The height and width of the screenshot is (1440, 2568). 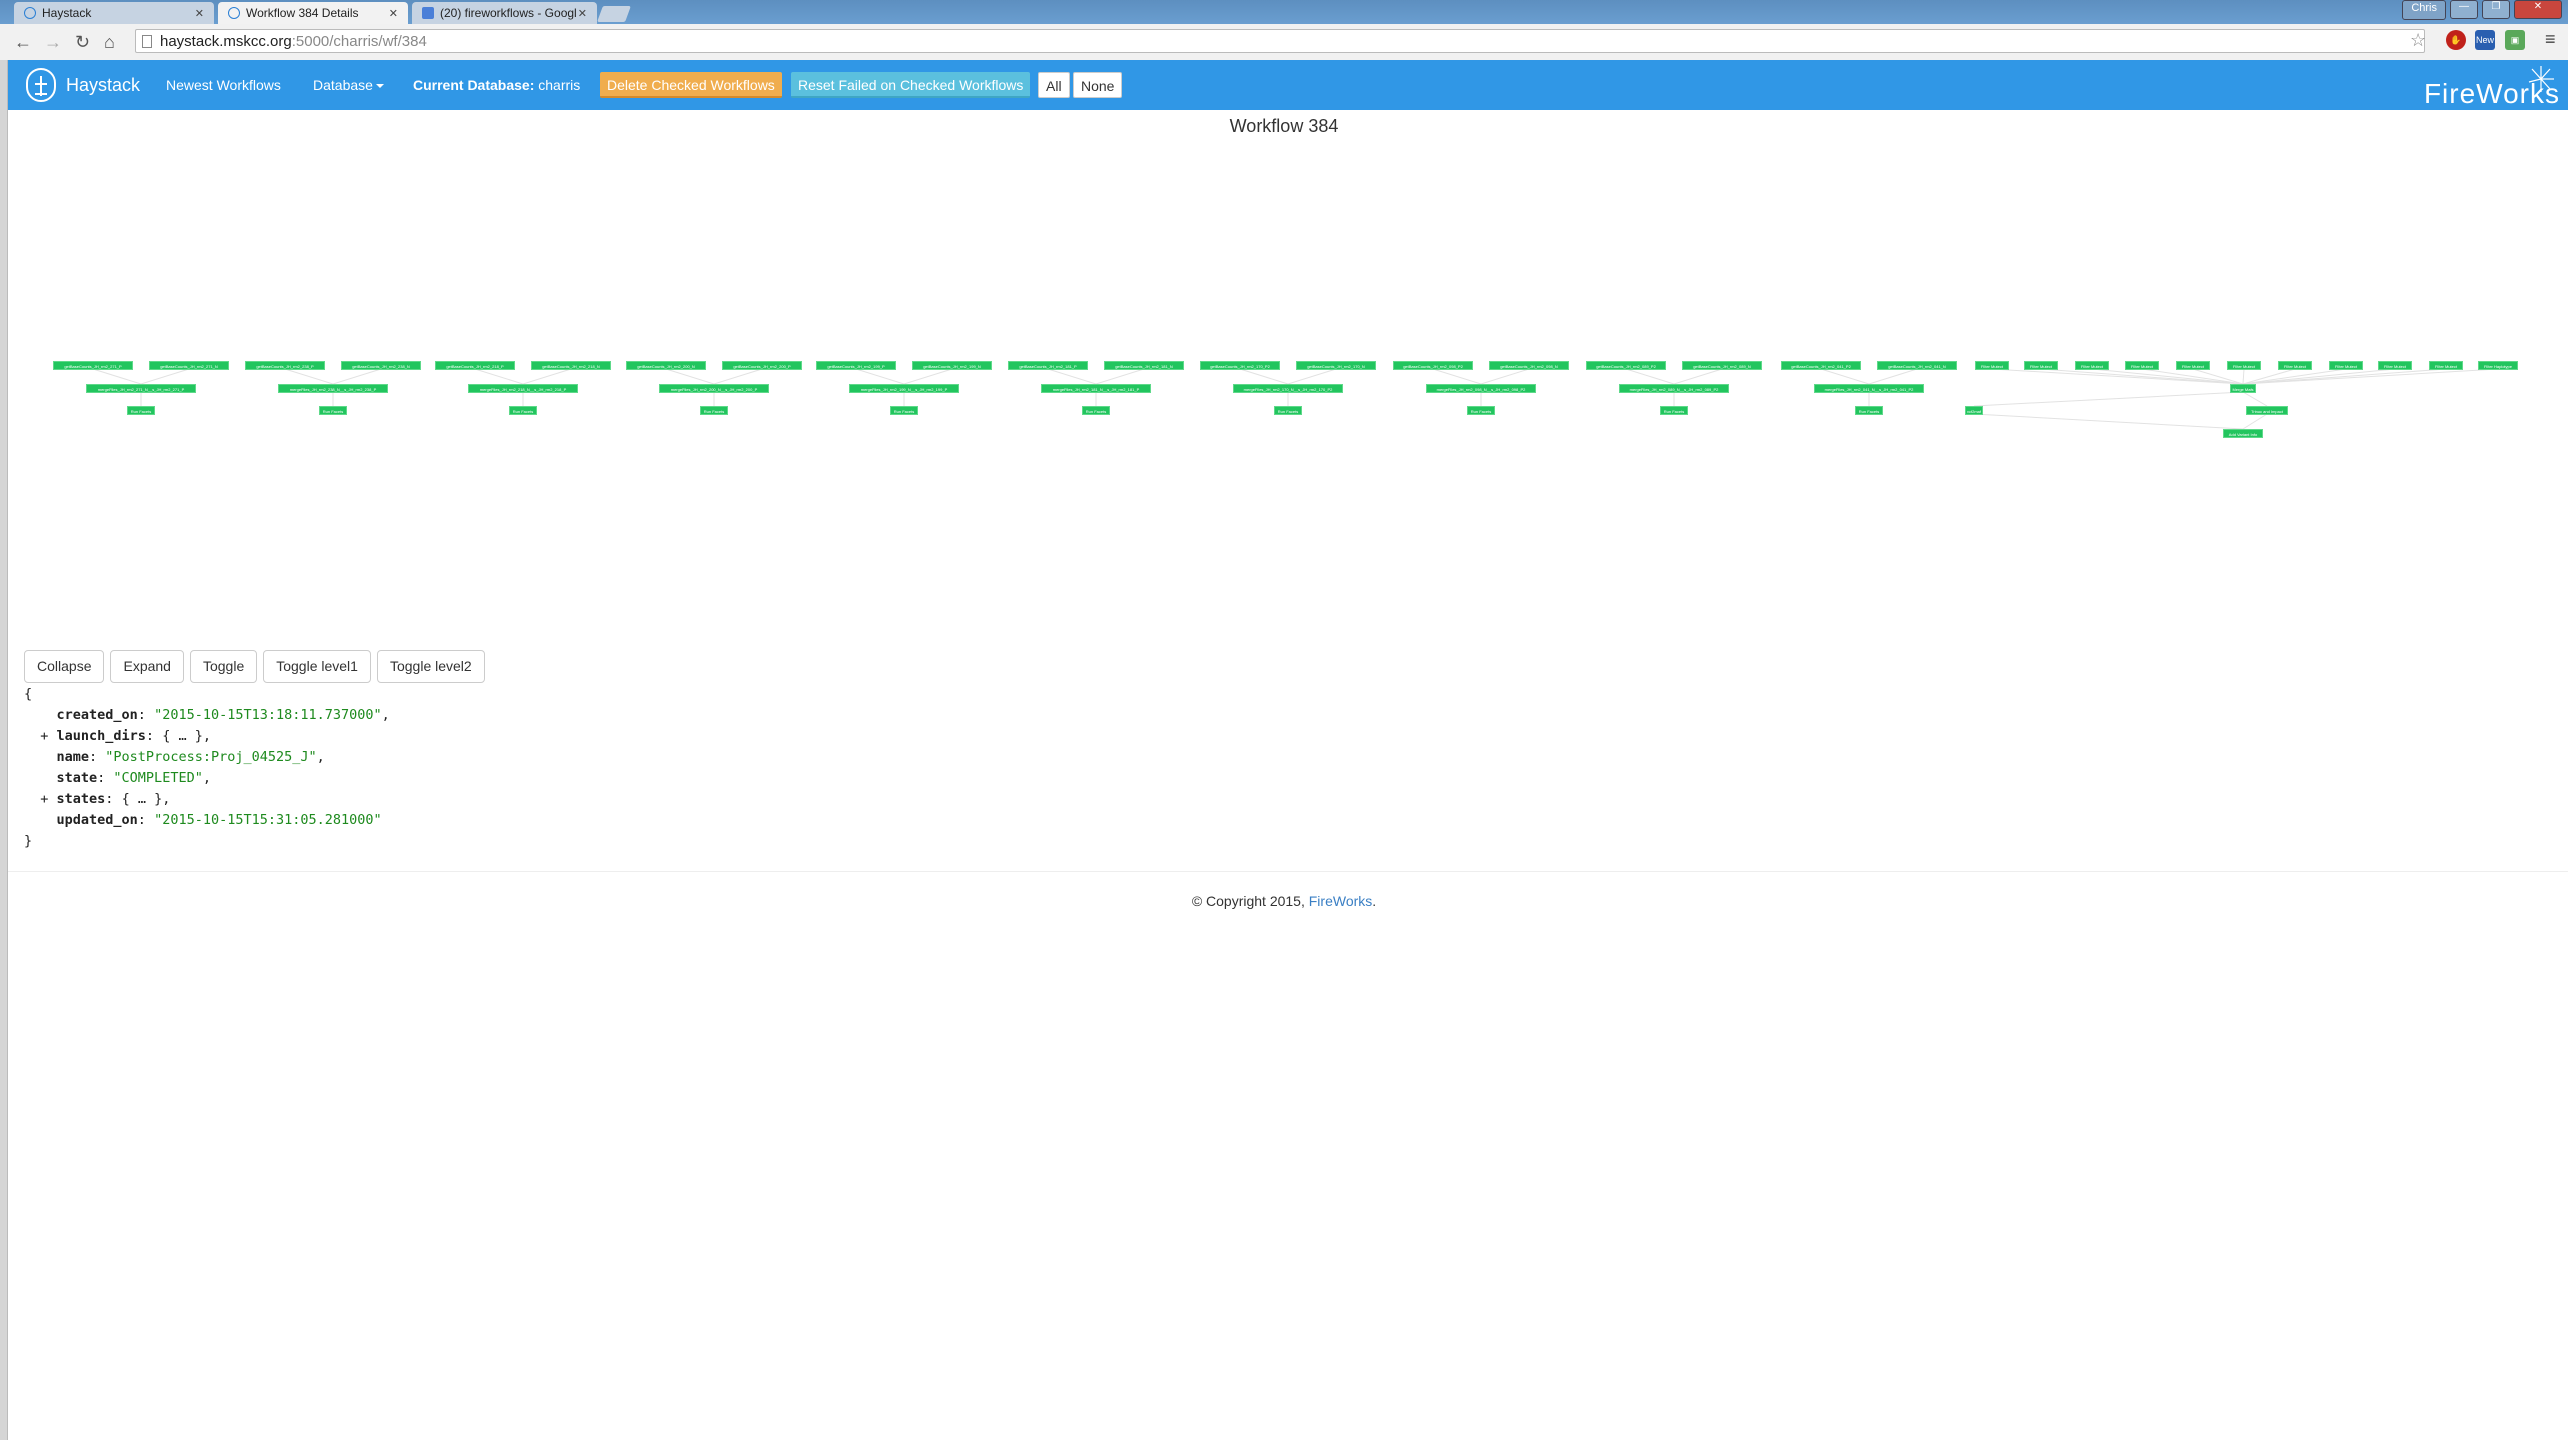 I want to click on fw-node-get-base-counts: getBaseCounts_JH_rm2_089_P2, so click(x=1626, y=365).